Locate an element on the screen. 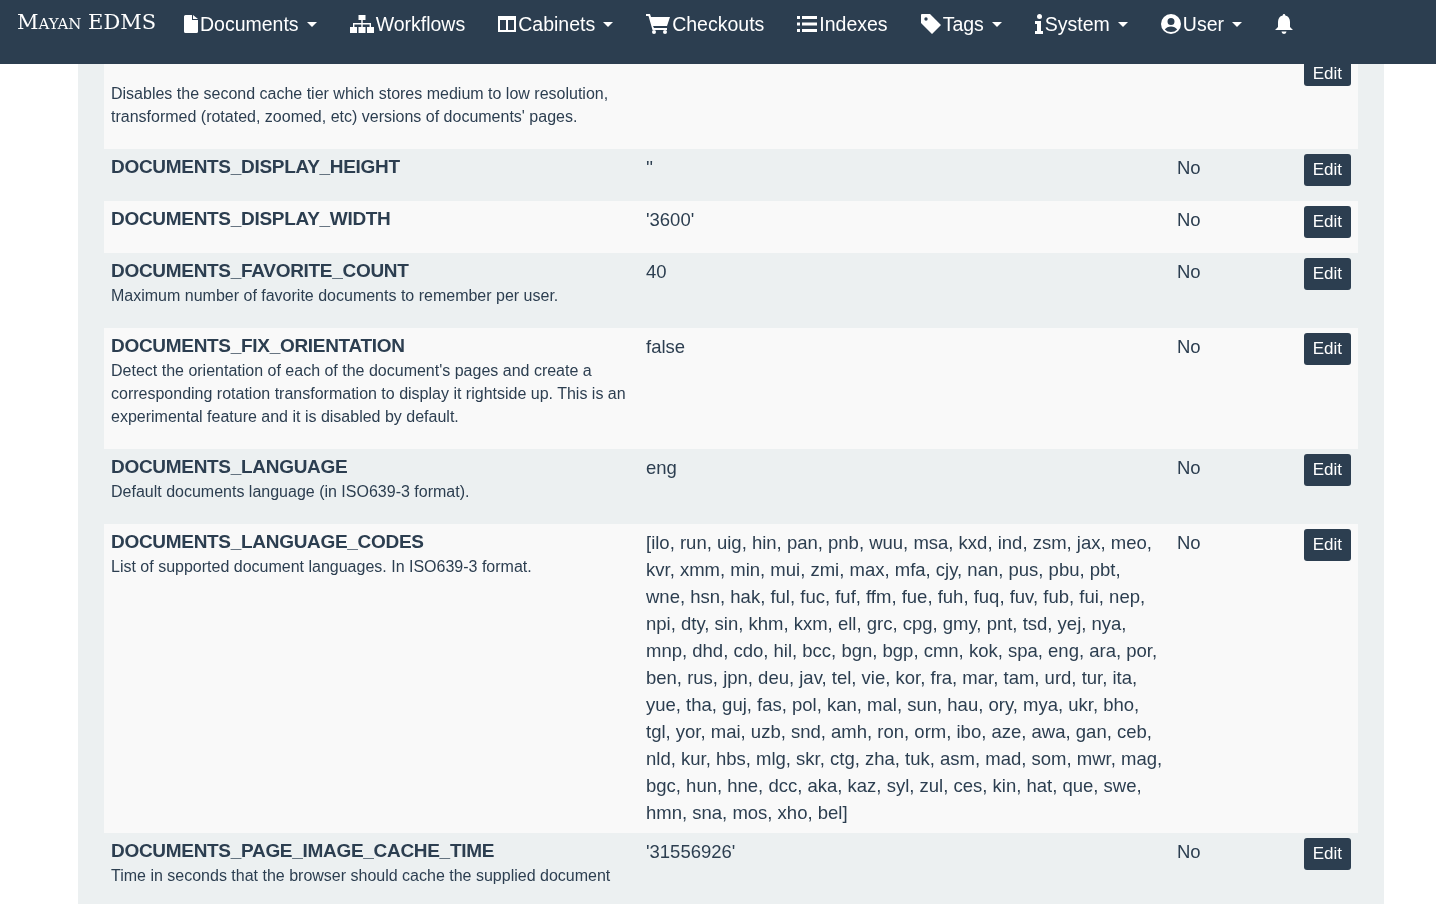 Image resolution: width=1436 pixels, height=904 pixels. setting-value: [ilo, run, uig, hin, pan, pnb, wuu, msa, kxd, ind, zsm, jax, meo, kvr, xmm, min, mui, zmi, max, mfa, cjy, nan, pus, pbu, pbt, wne, hsn, hak, ful, fuc, fuf, ffm, fue, fuh, fuq, fuv, fub, fui, nep, npi, dty, sin, khm, kxm, ell, grc, cpg, gmy, pnt, tsd, yej, nya, mnp, dhd, cdo, hil, bcc, bgn, bgp, cmn, kok, spa, eng, ara, por, ben, rus, jpn, deu, jav, tel, vie, kor, fra, mar, tam, urd, tur, ita, yue, tha, guj, fas, pol, kan, mal, sun, hau, ory, mya, ukr, bho, tgl, yor, mai, uzb, snd, amh, ron, orm, ibo, aze, awa, gan, ceb, nld, kur, hbs, mlg, skr, ctg, zha, tuk, asm, mad, som, mwr, mag, bgc, hun, hne, dcc, aka, kaz, syl, zul, ces, kin, hat, que, swe, hmn, sna, mos, xho, bel] is located at coordinates (904, 677).